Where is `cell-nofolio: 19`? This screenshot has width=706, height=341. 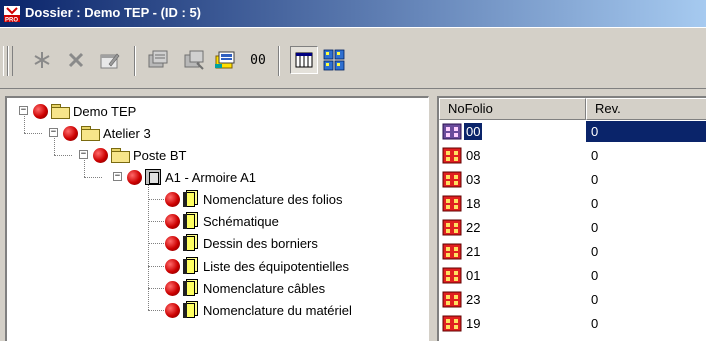 cell-nofolio: 19 is located at coordinates (512, 323).